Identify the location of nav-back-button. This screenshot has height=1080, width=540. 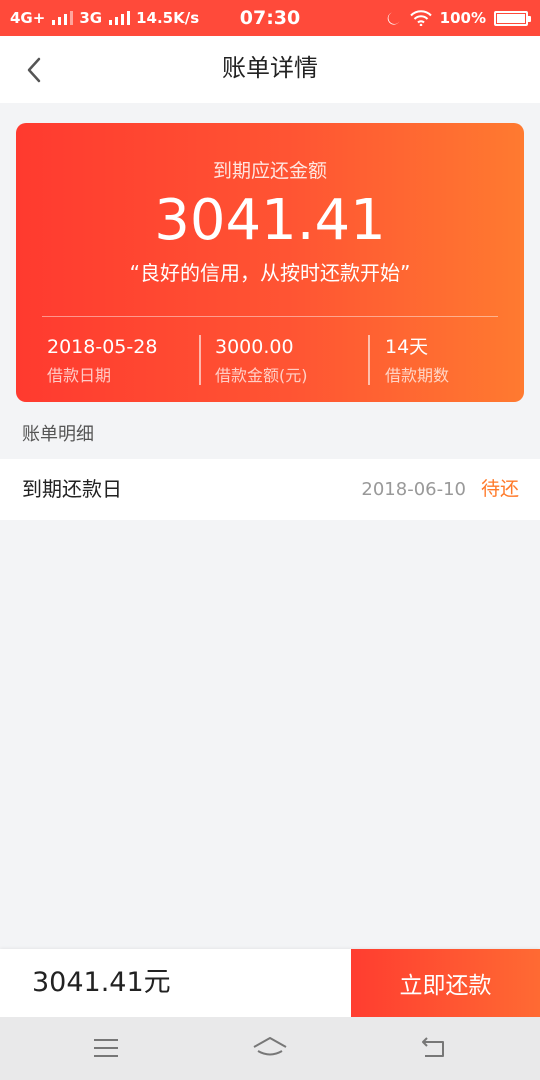
(434, 1048).